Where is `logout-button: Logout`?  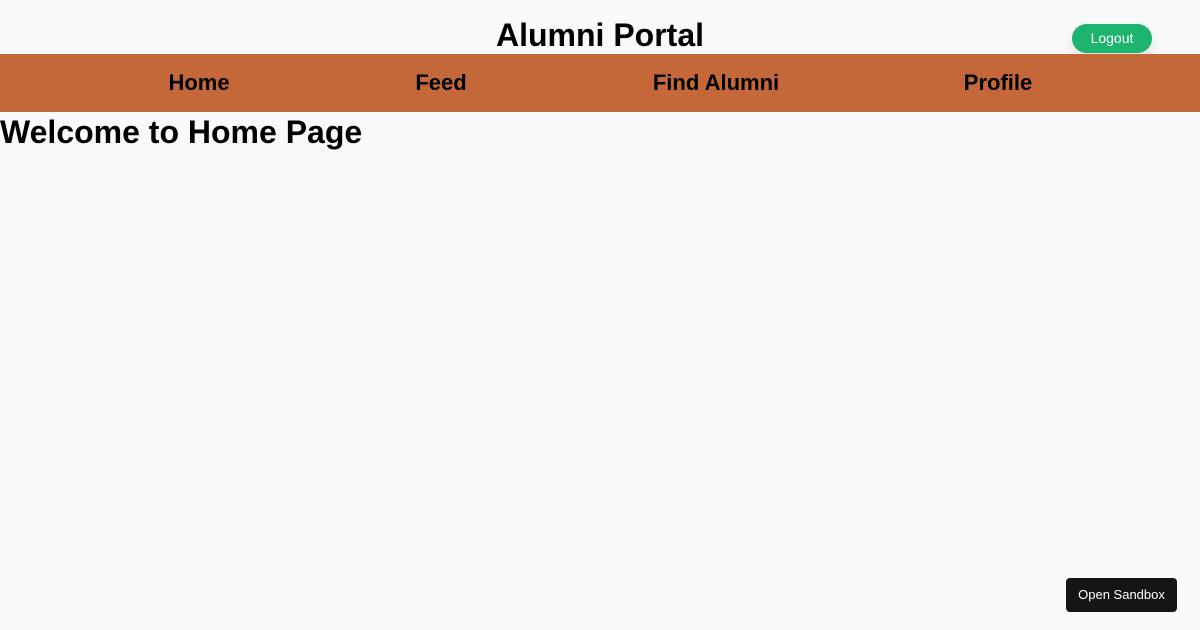 logout-button: Logout is located at coordinates (1112, 38).